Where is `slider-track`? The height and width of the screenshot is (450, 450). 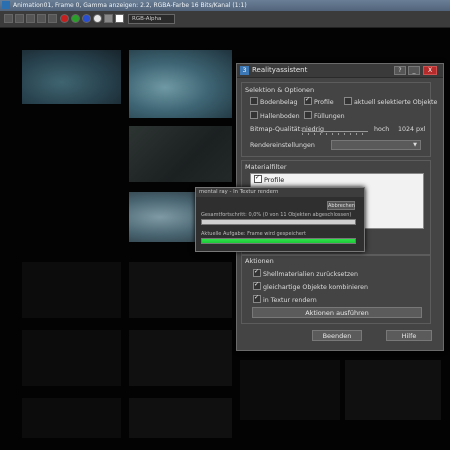 slider-track is located at coordinates (335, 131).